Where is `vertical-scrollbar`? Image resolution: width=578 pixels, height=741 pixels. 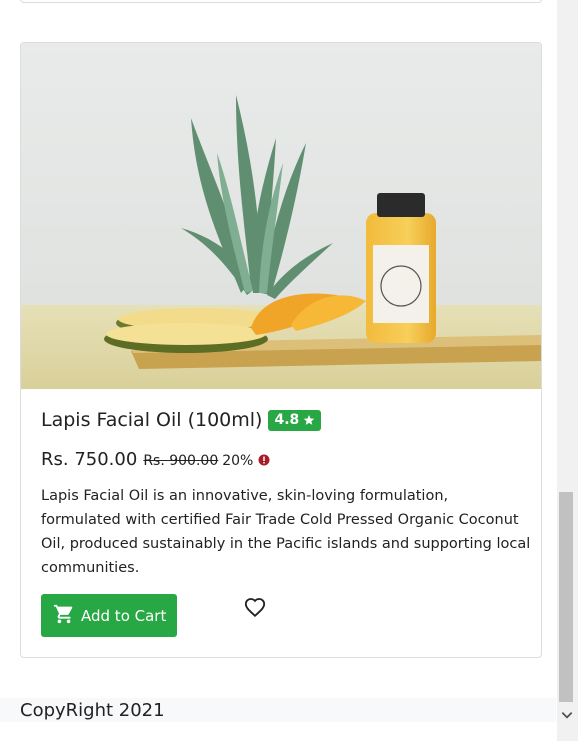 vertical-scrollbar is located at coordinates (567, 370).